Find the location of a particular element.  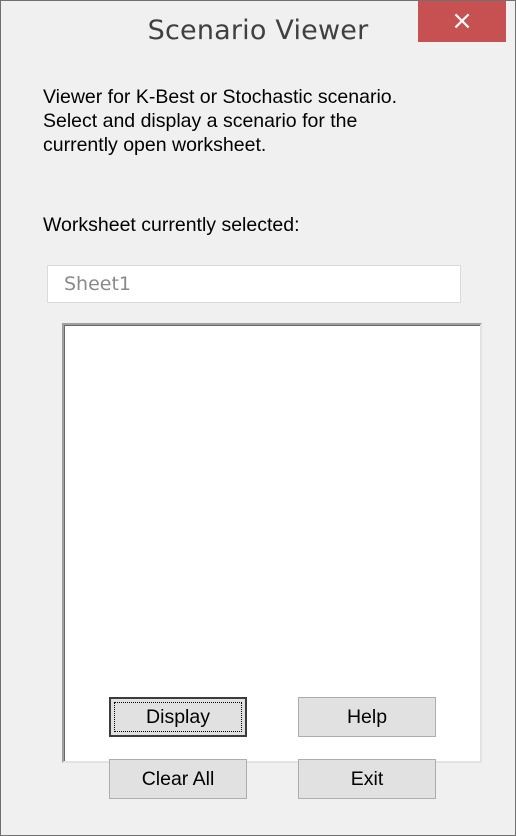

description-line: currently open worksheet. is located at coordinates (155, 145).